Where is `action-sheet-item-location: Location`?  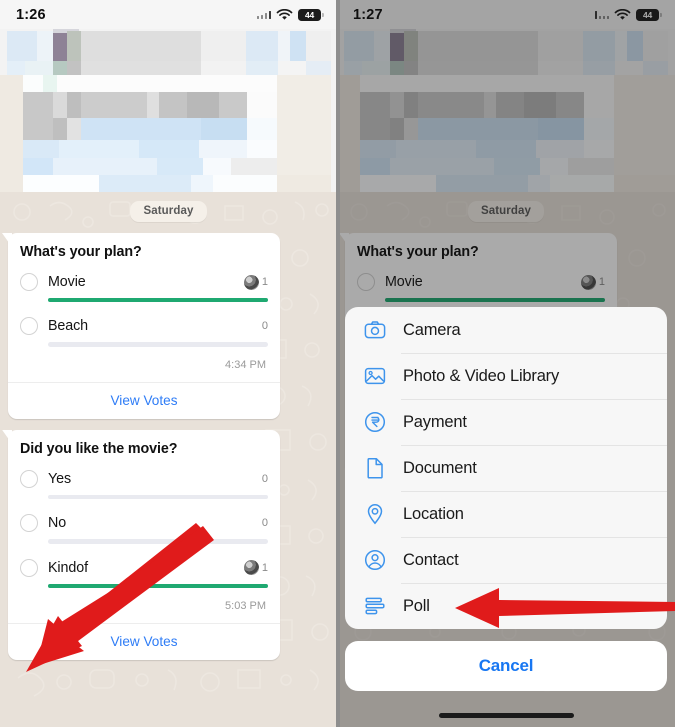 action-sheet-item-location: Location is located at coordinates (506, 514).